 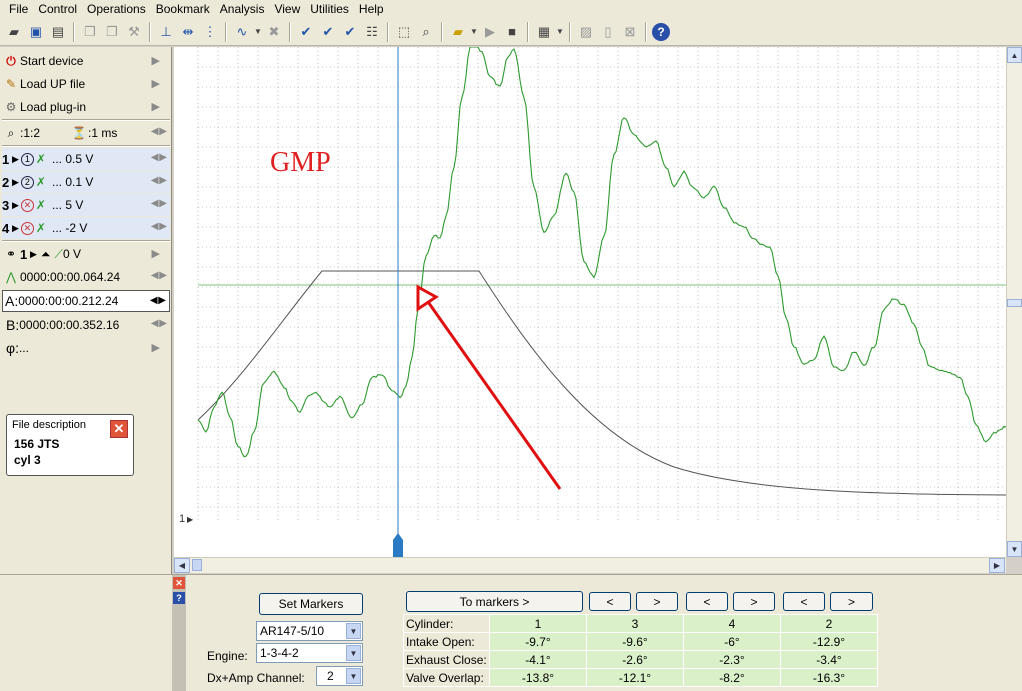 What do you see at coordinates (829, 659) in the screenshot?
I see `table-cell: -3.4°` at bounding box center [829, 659].